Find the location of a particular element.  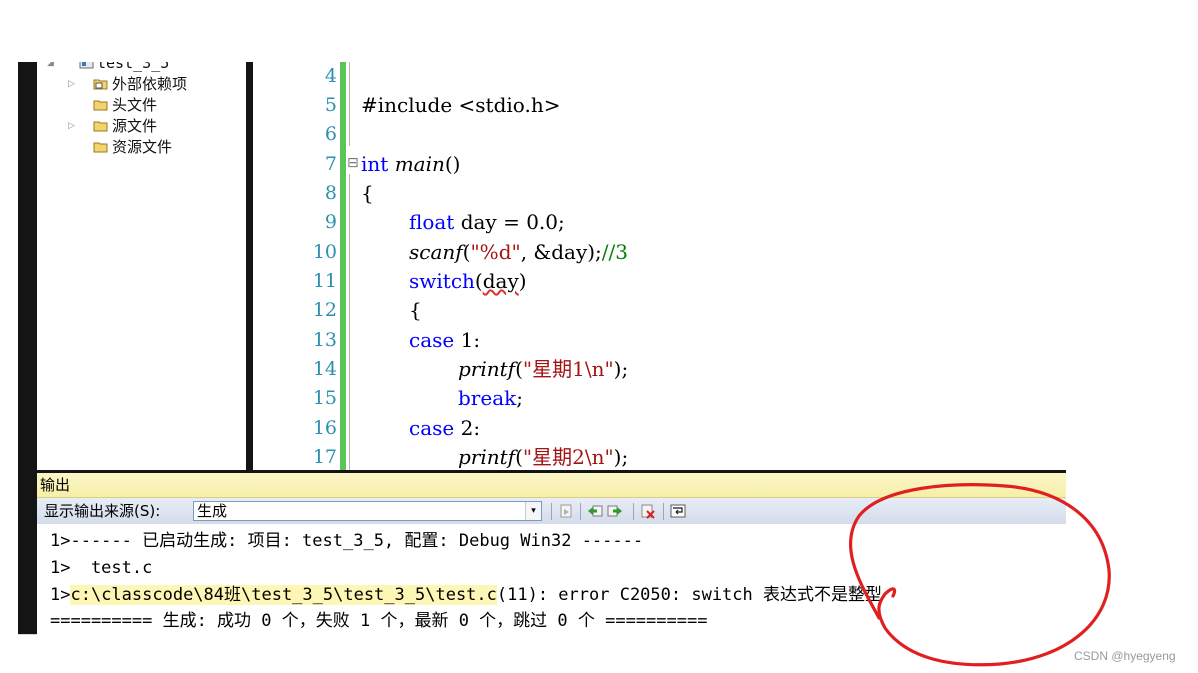

explorer-splitter is located at coordinates (249, 266).